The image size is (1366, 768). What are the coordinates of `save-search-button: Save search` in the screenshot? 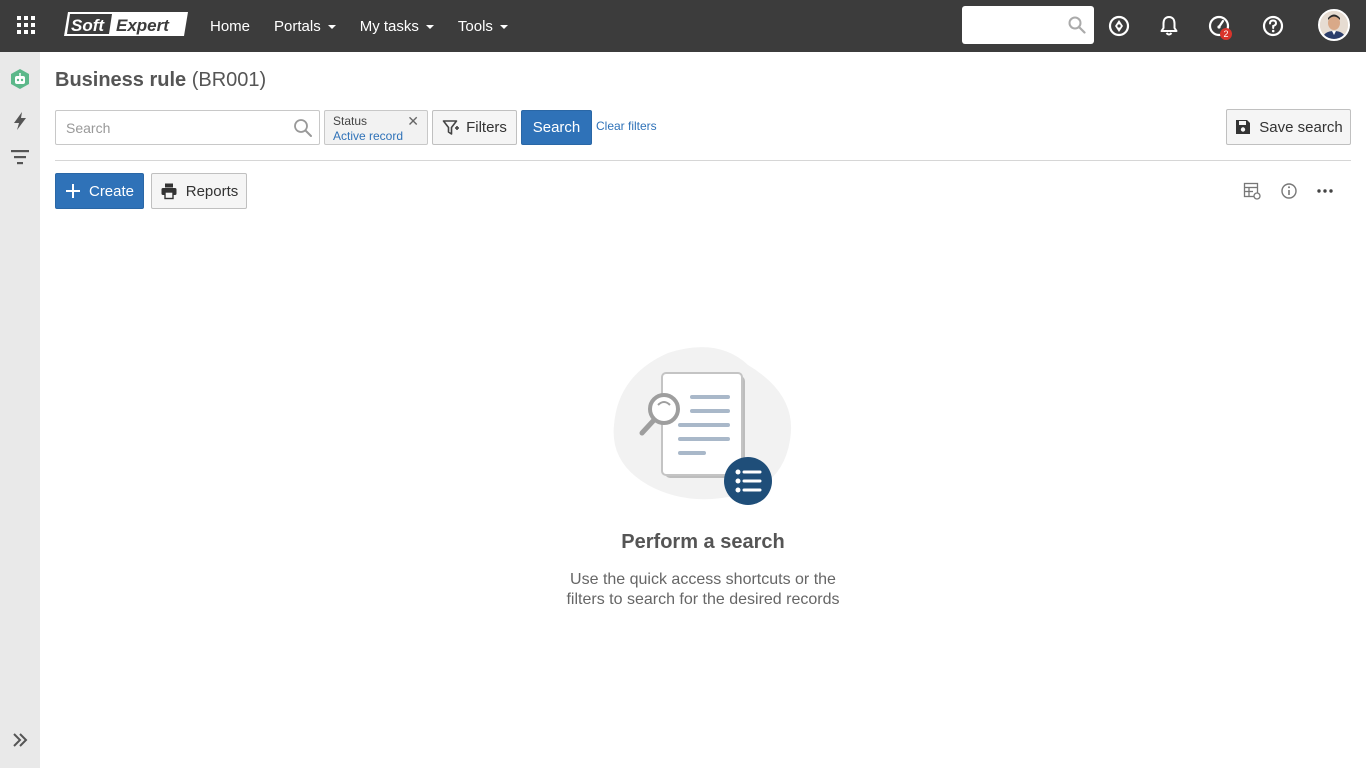 It's located at (1288, 127).